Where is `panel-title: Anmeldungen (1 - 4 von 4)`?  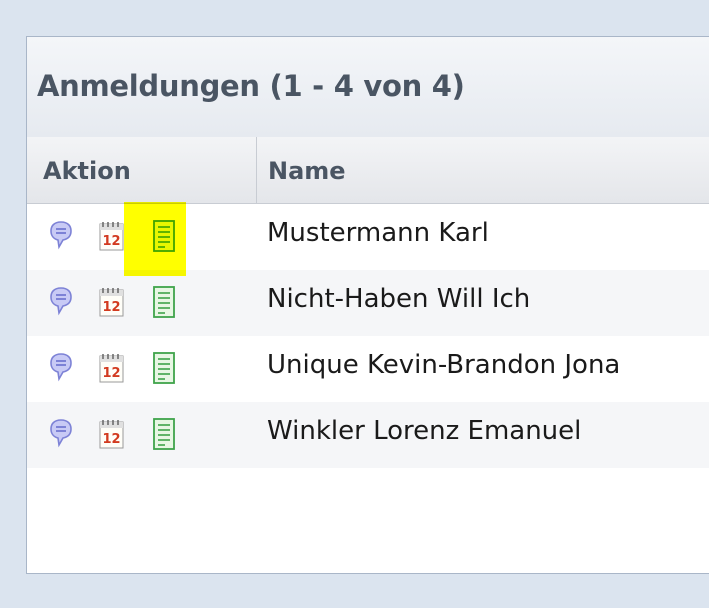 panel-title: Anmeldungen (1 - 4 von 4) is located at coordinates (251, 86).